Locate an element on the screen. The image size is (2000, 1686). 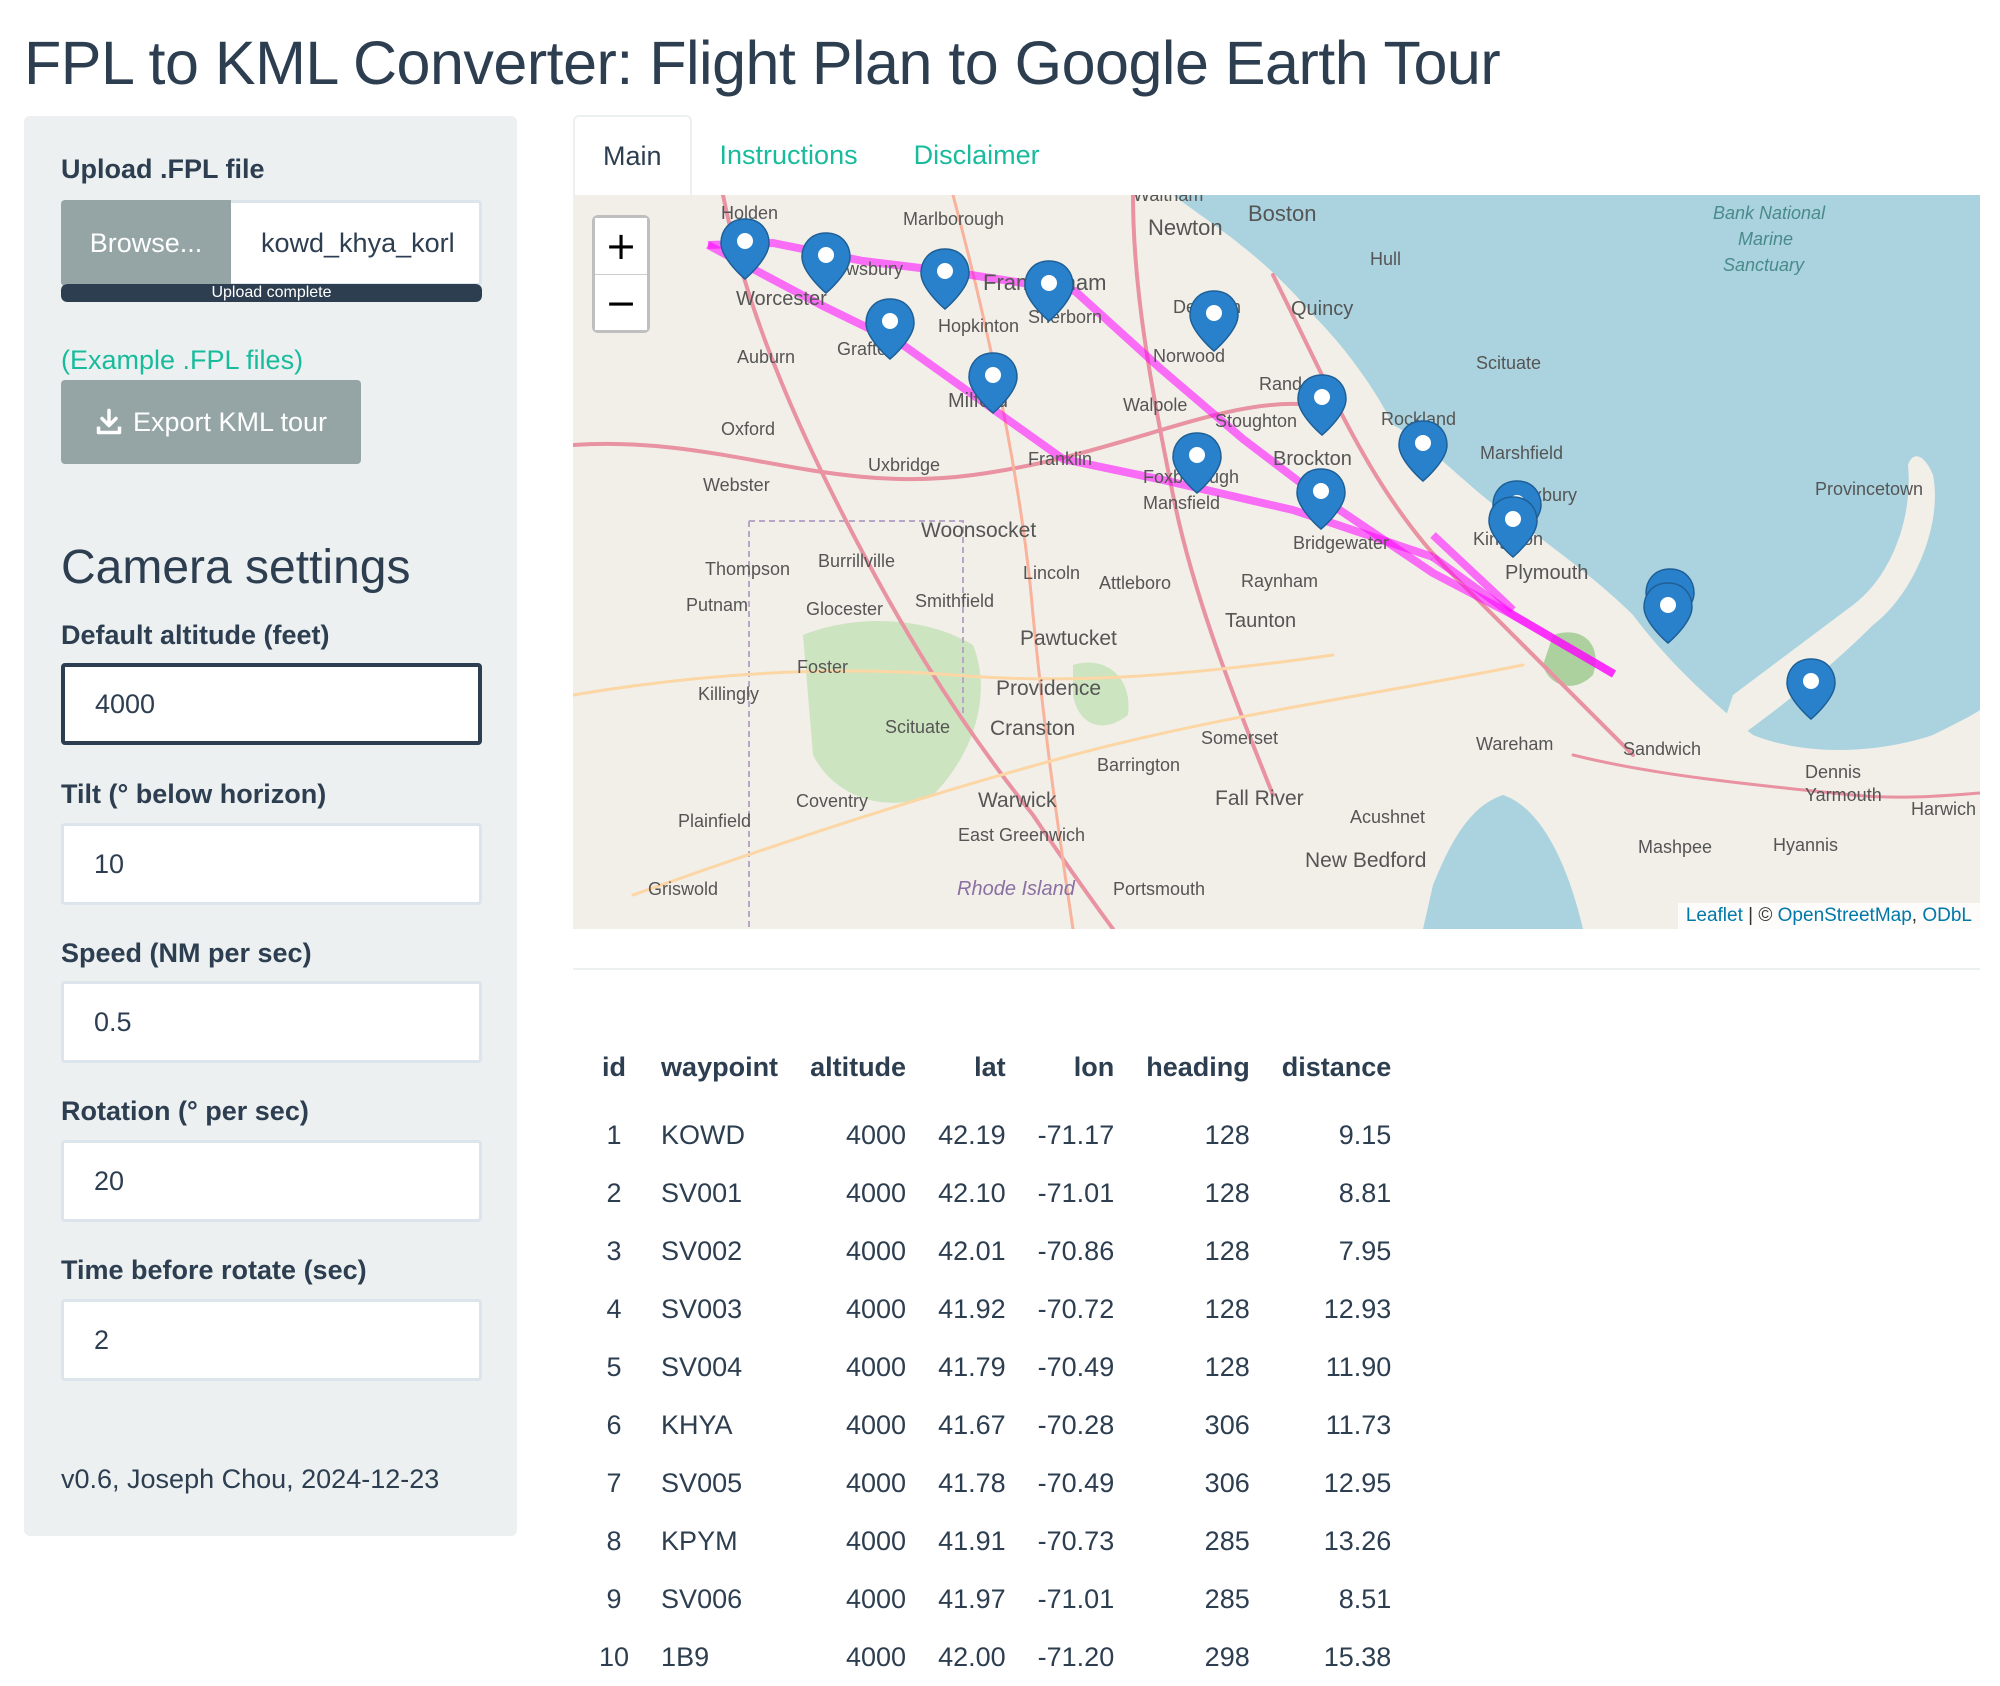
col-lon-header: lon is located at coordinates (1094, 1067).